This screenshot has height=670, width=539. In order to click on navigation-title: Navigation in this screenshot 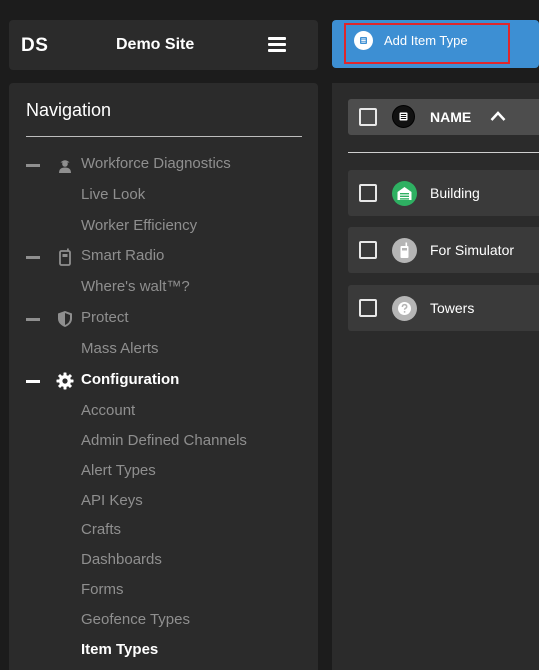, I will do `click(69, 110)`.